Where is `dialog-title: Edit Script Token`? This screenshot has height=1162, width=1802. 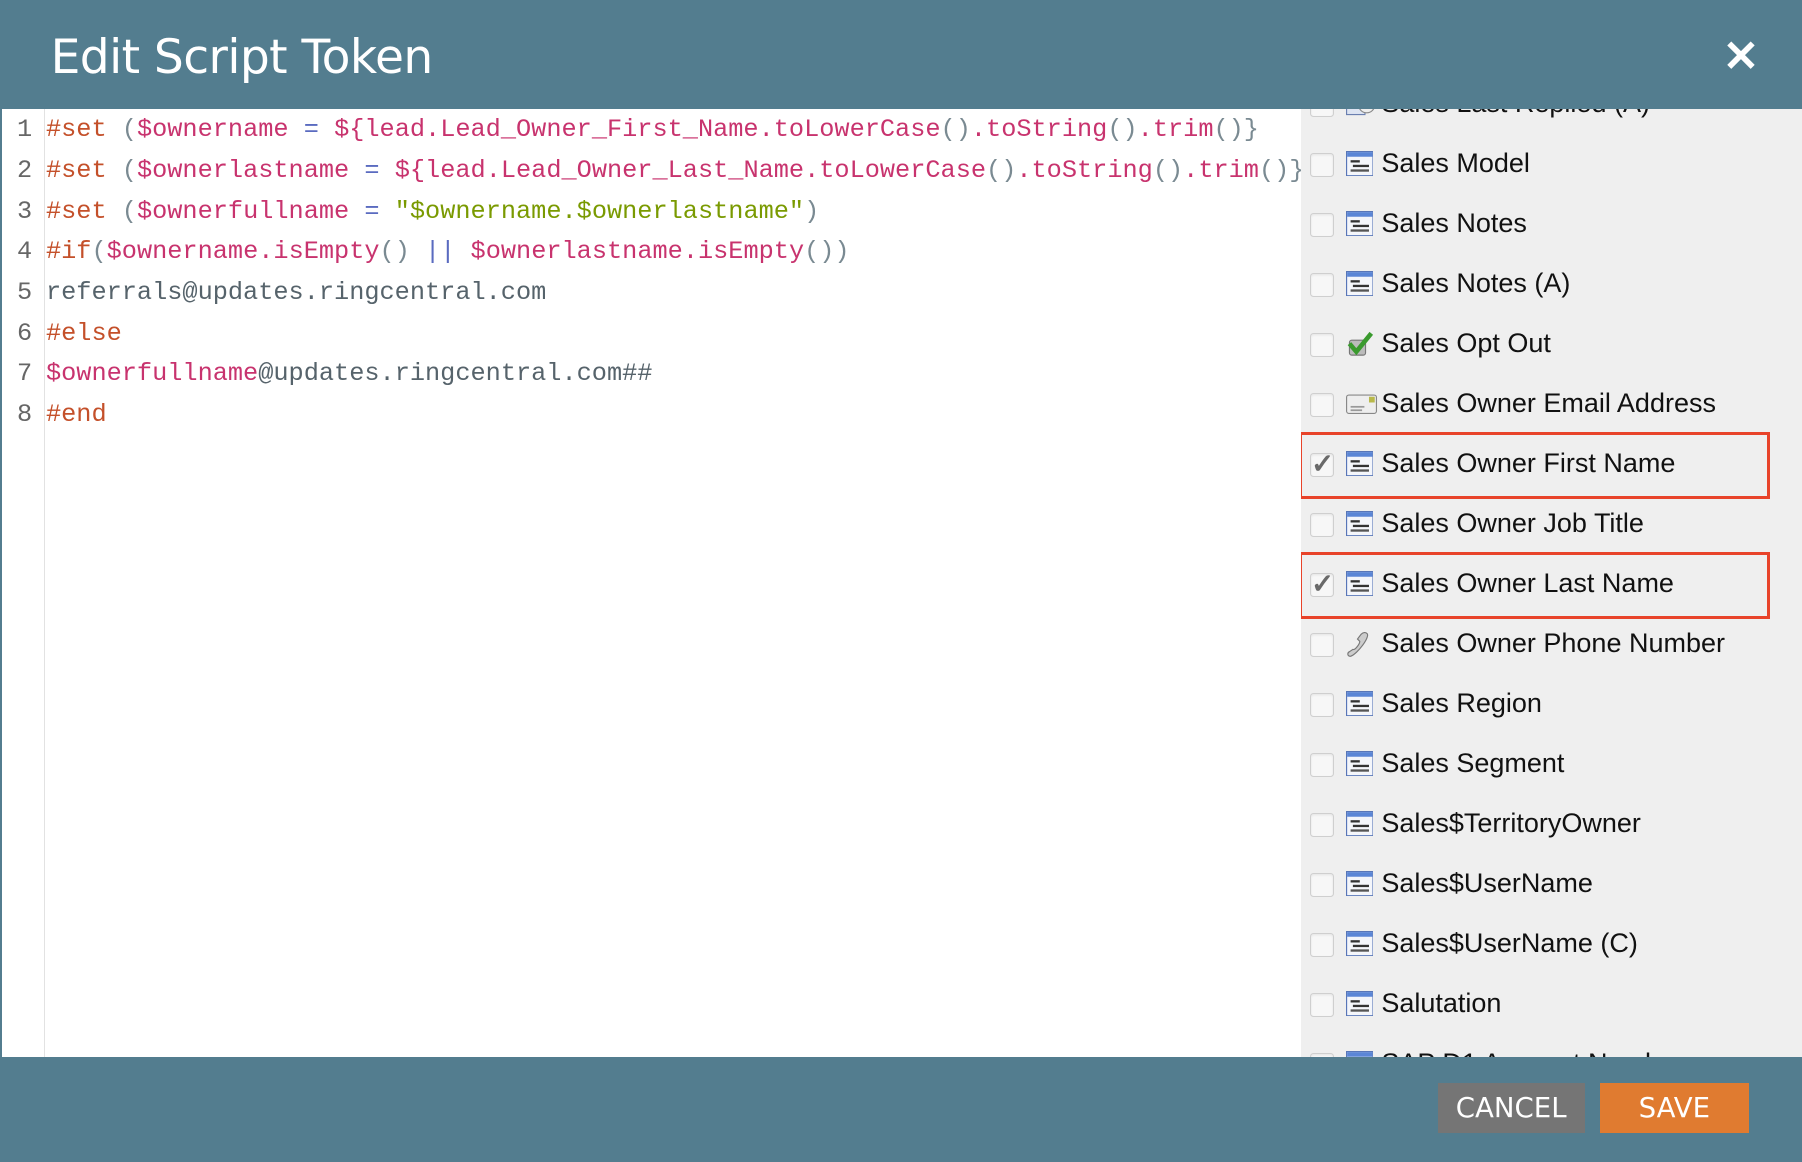 dialog-title: Edit Script Token is located at coordinates (242, 57).